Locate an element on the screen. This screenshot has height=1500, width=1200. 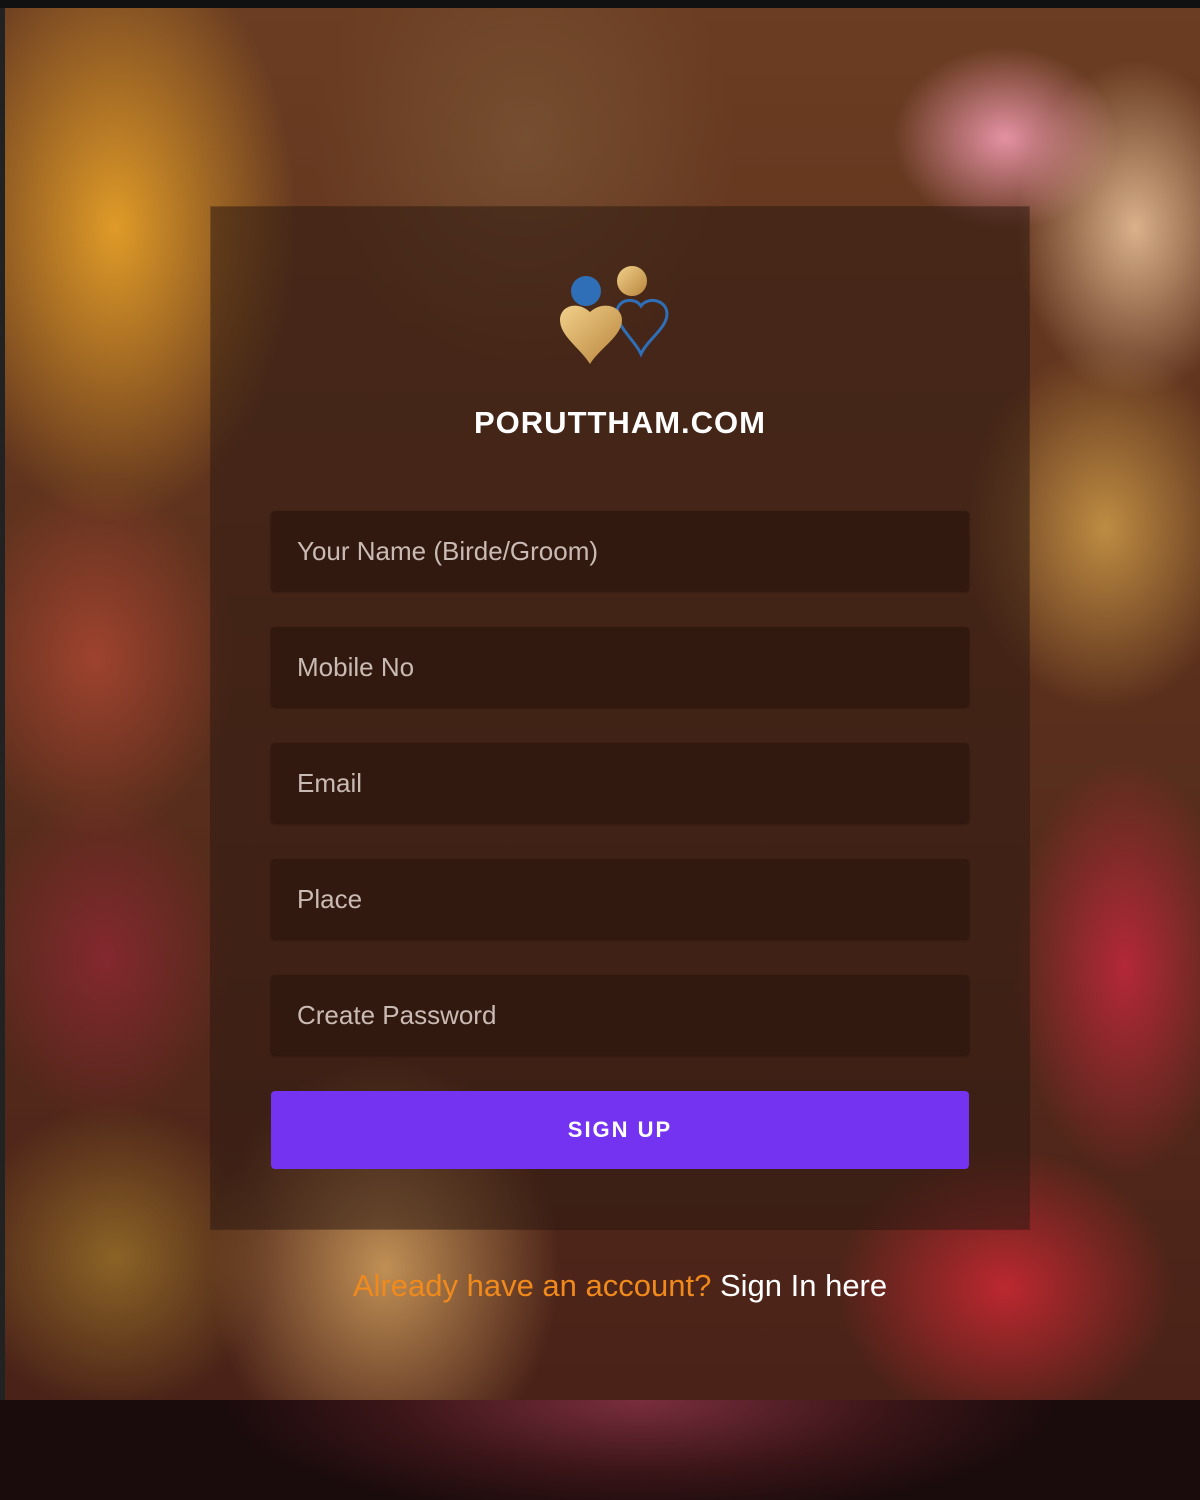
signin-question: Already have an account? is located at coordinates (532, 1285).